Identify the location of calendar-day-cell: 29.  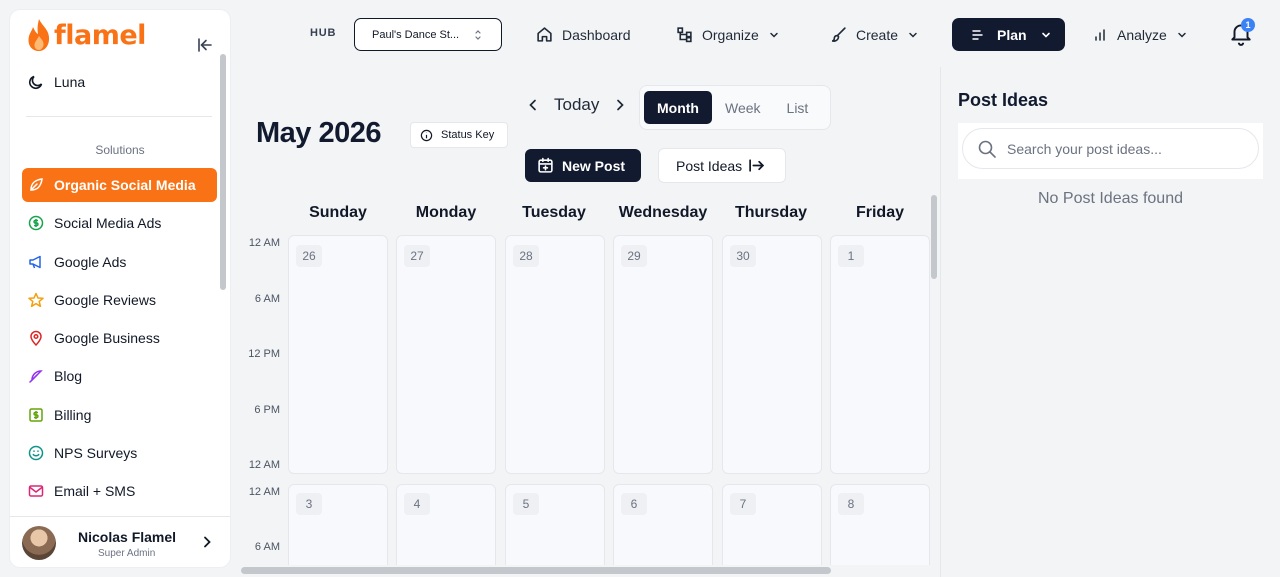
(663, 354).